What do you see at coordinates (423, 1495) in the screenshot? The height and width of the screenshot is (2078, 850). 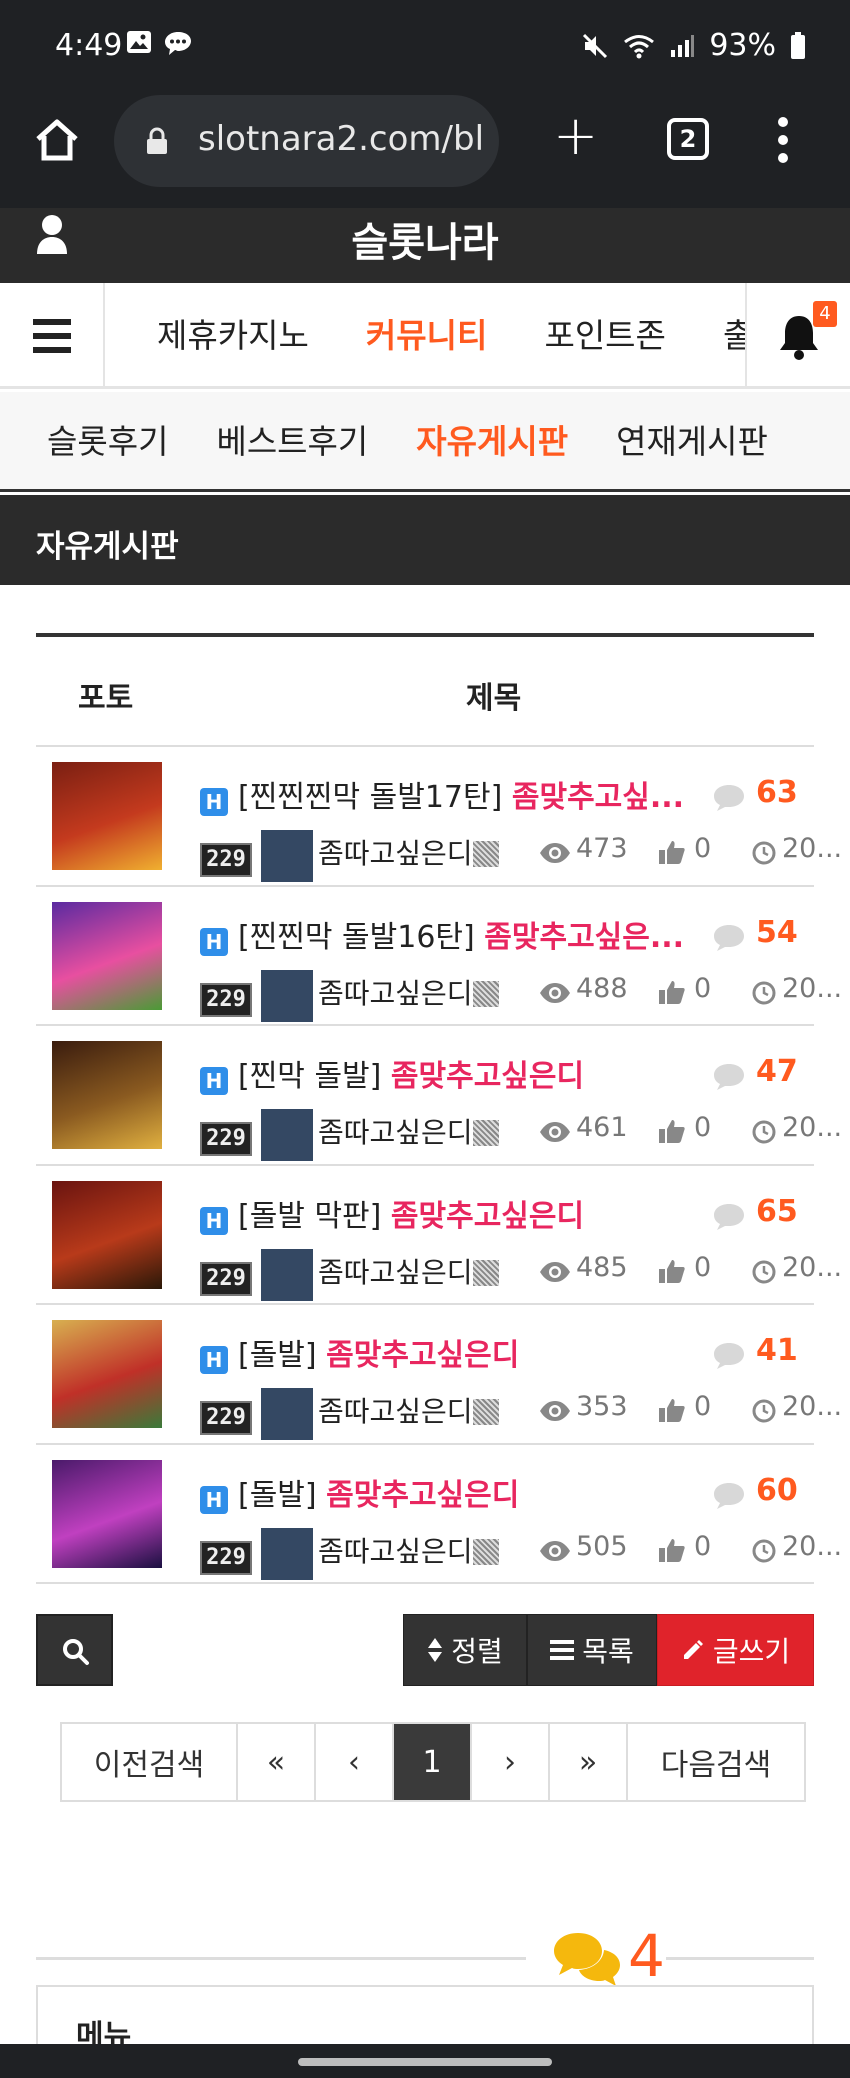 I see `post-tag: 좀맞추고싶은디` at bounding box center [423, 1495].